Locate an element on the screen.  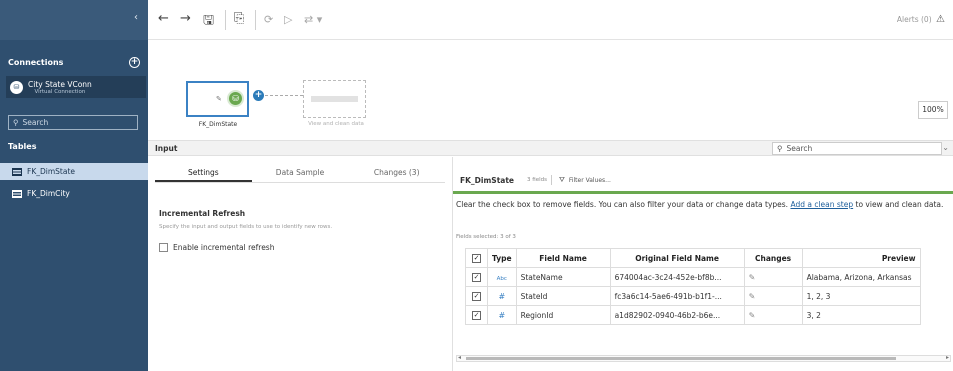
table-item-fk-dimstate: FK_DimState is located at coordinates (74, 171).